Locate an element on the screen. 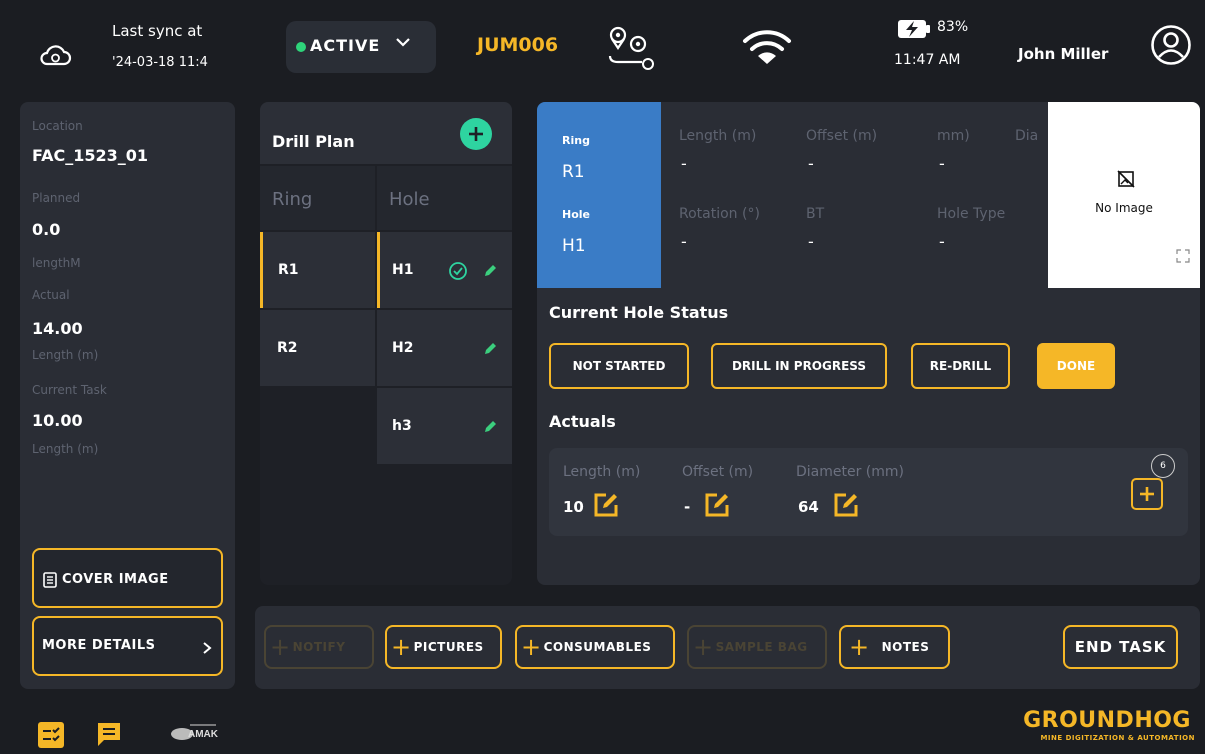 This screenshot has height=754, width=1205. brand-tagline: MINE DIGITIZATION & AUTOMATION is located at coordinates (1117, 738).